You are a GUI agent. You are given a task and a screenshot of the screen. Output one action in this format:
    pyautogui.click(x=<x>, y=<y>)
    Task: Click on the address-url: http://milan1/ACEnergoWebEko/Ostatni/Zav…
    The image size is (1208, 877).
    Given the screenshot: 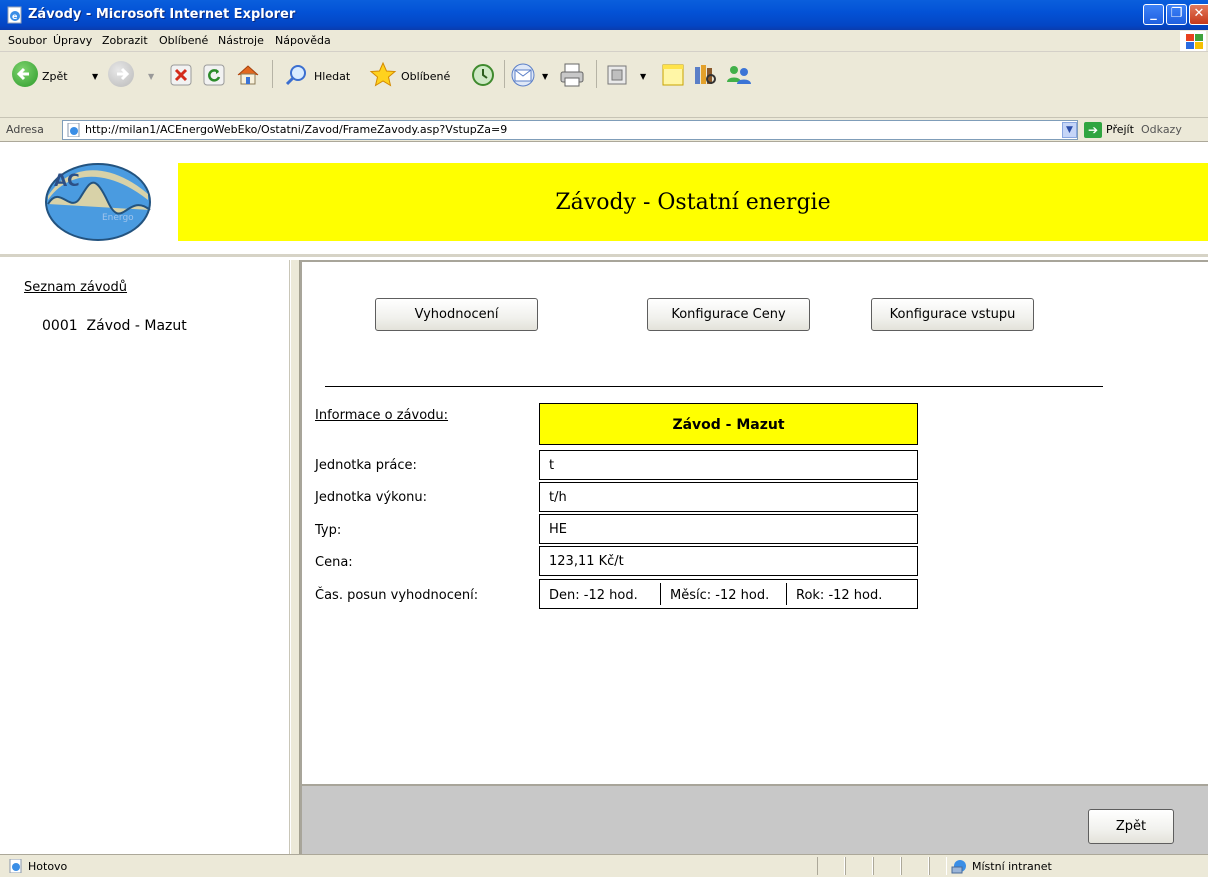 What is the action you would take?
    pyautogui.click(x=296, y=129)
    